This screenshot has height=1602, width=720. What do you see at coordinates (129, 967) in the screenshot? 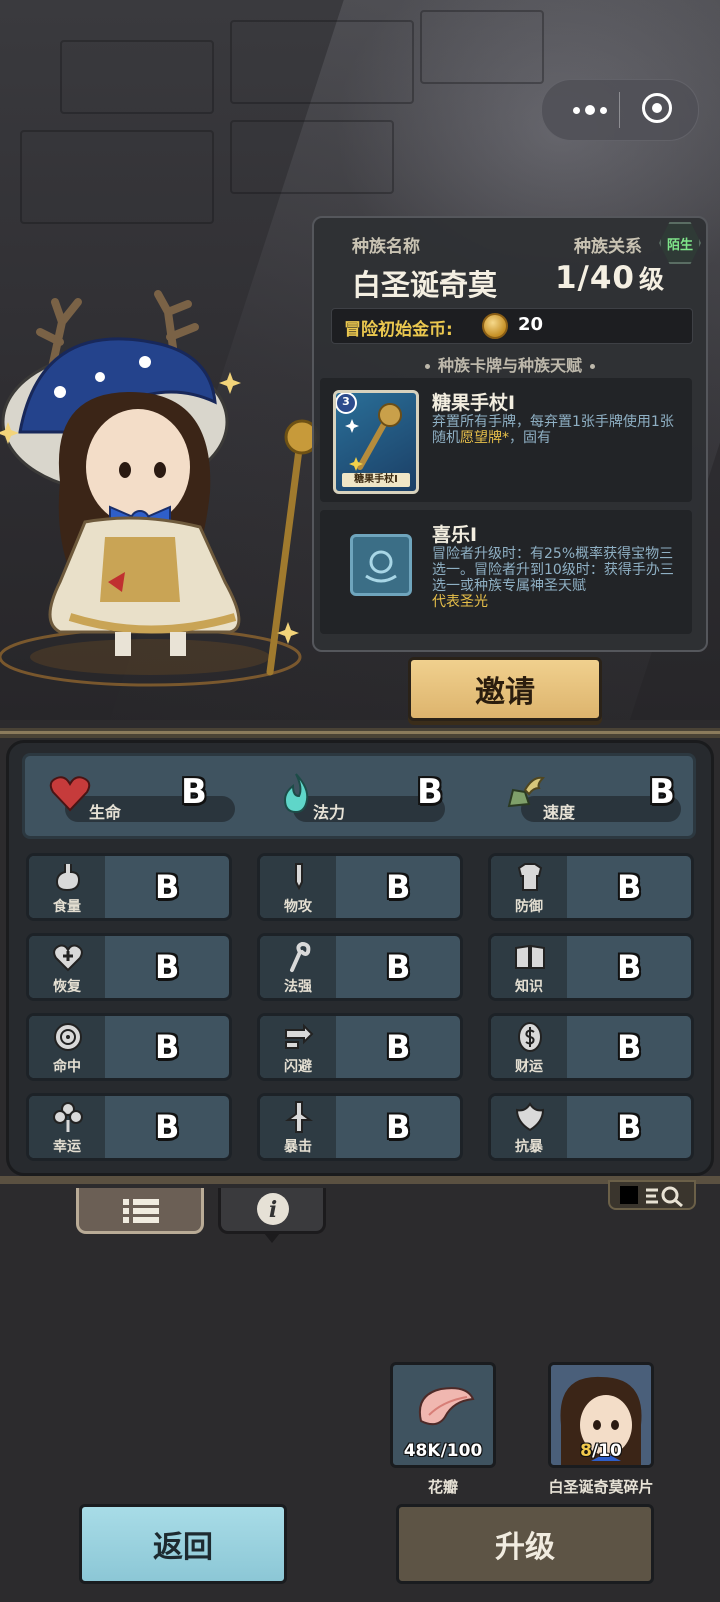
I see `stat-recovery: 恢复 B` at bounding box center [129, 967].